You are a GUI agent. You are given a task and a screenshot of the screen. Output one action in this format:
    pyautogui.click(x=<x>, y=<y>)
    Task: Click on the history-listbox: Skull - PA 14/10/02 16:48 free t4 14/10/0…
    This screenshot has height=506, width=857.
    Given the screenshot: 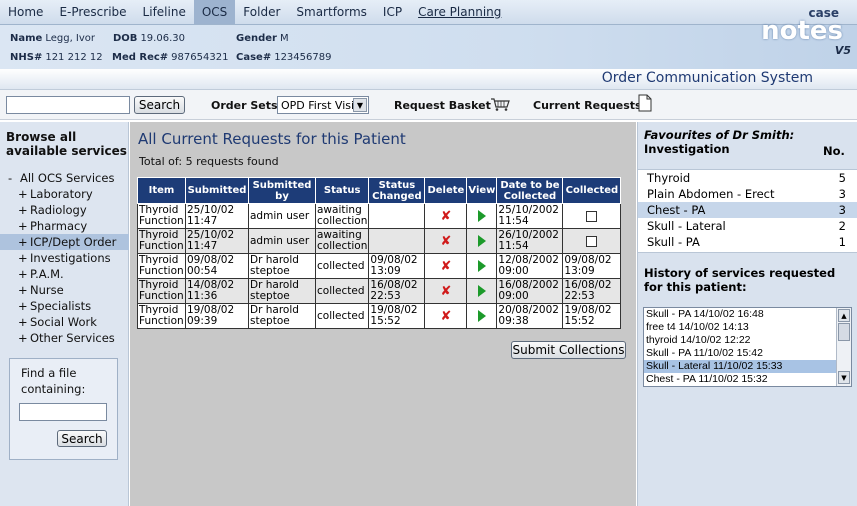 What is the action you would take?
    pyautogui.click(x=747, y=347)
    